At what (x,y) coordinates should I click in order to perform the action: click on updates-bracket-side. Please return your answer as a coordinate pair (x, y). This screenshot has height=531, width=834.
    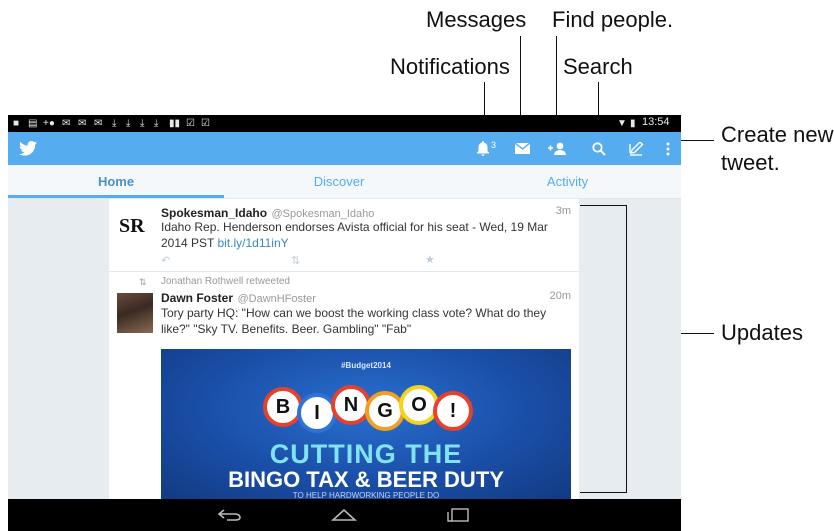
    Looking at the image, I should click on (626, 349).